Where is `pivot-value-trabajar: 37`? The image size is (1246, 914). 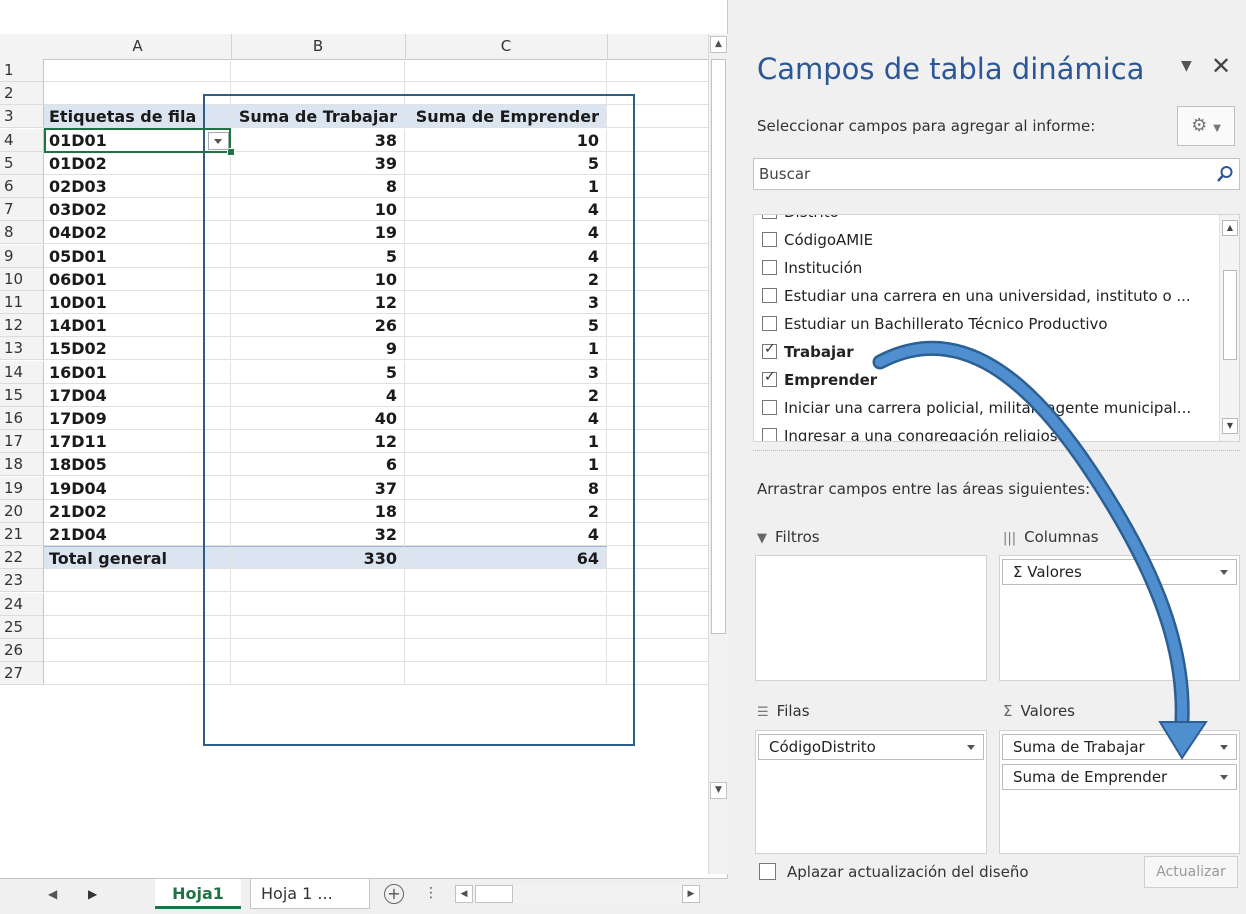 pivot-value-trabajar: 37 is located at coordinates (318, 488).